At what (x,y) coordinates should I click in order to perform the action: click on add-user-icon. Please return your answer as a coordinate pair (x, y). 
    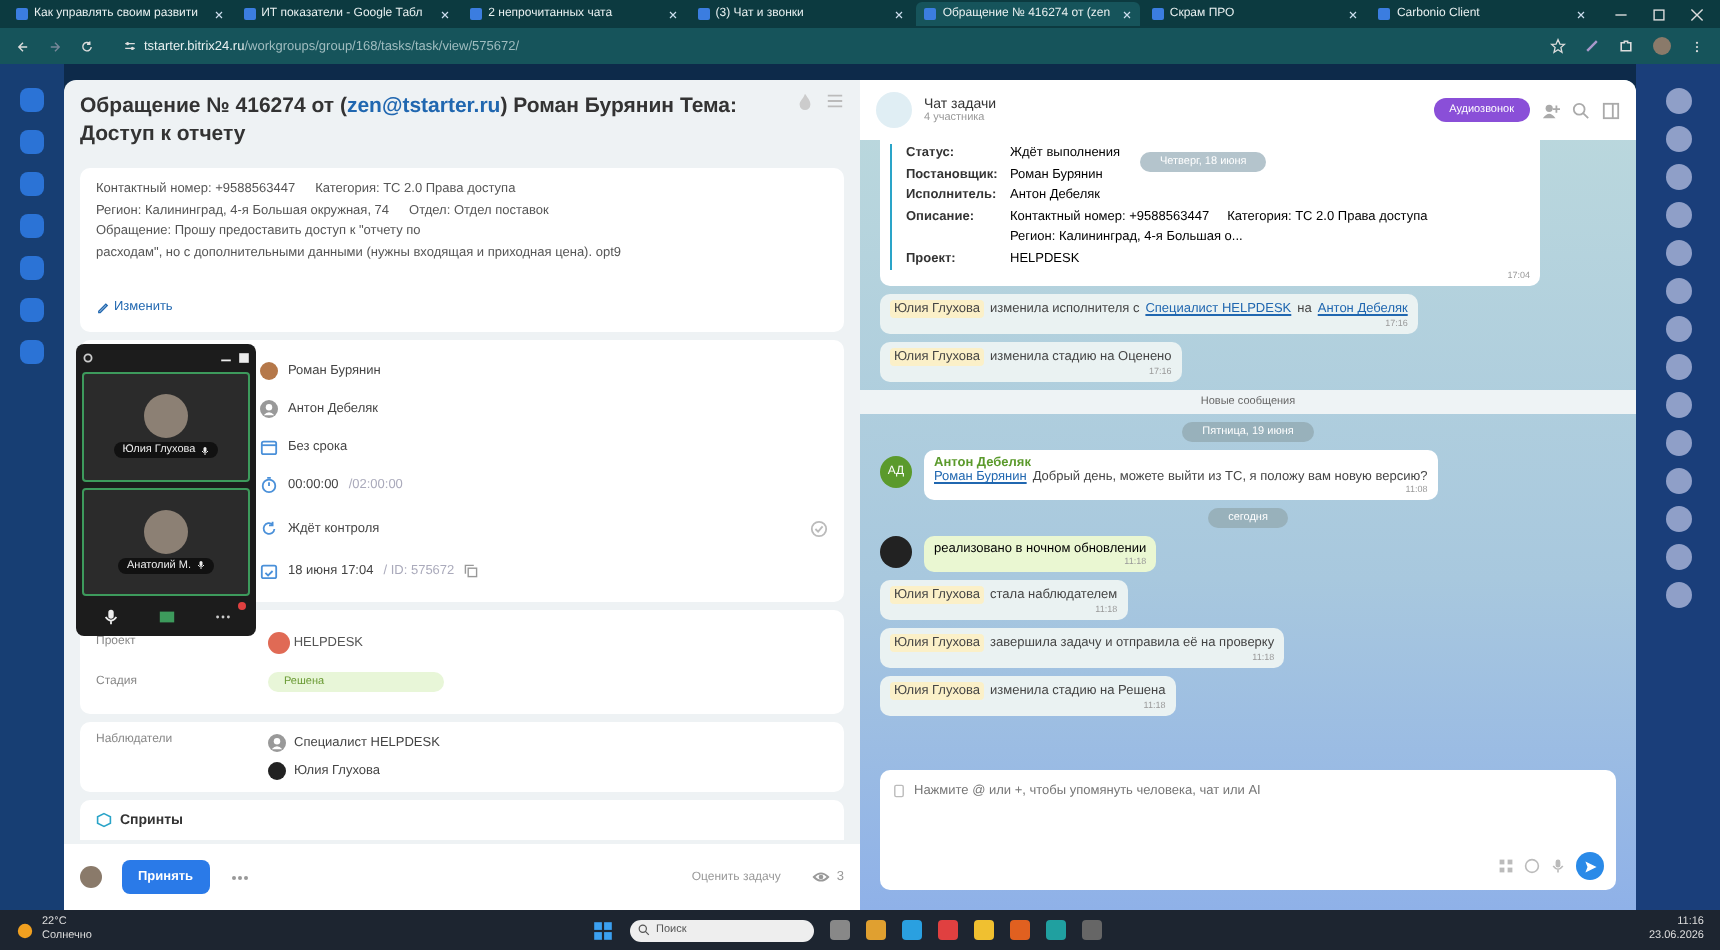
    Looking at the image, I should click on (1551, 110).